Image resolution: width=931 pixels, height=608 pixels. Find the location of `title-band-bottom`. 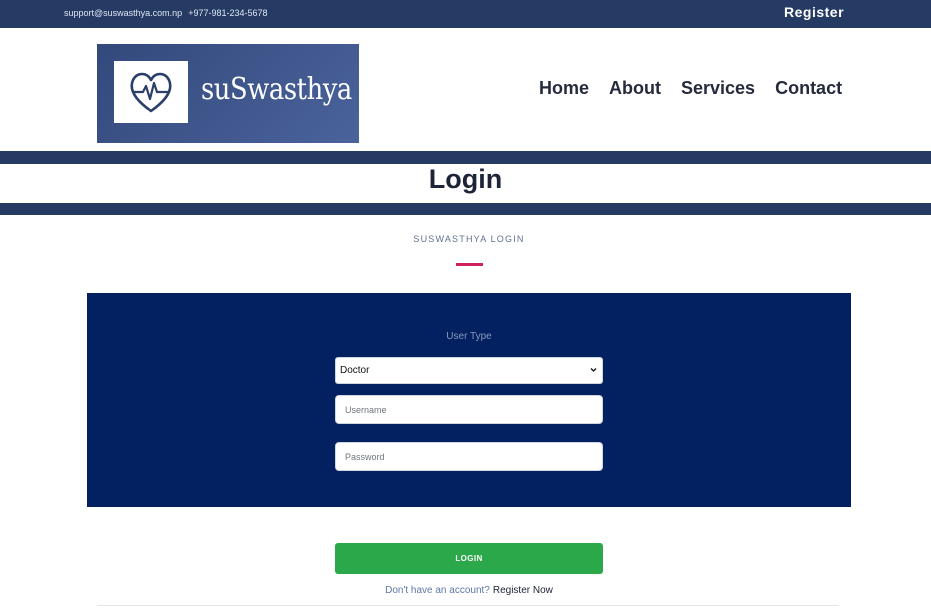

title-band-bottom is located at coordinates (465, 209).